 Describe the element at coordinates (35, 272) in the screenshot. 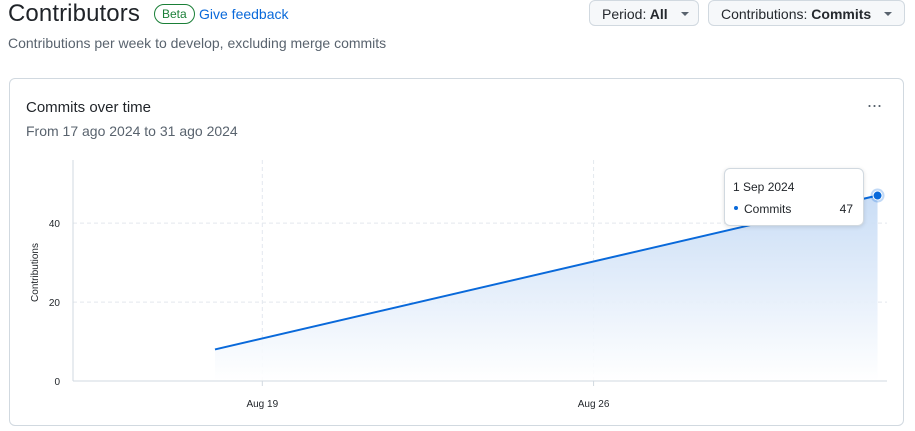

I see `y-axis-label: Contributions` at that location.